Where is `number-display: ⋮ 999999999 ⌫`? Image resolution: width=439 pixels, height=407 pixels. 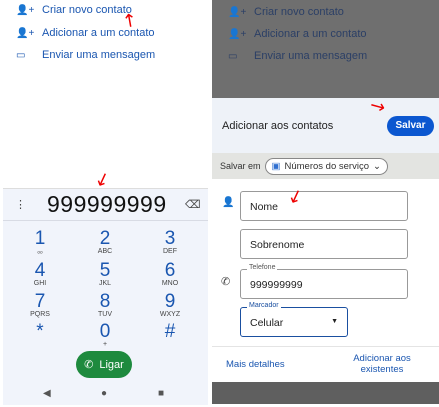
number-display: ⋮ 999999999 ⌫ is located at coordinates (105, 205).